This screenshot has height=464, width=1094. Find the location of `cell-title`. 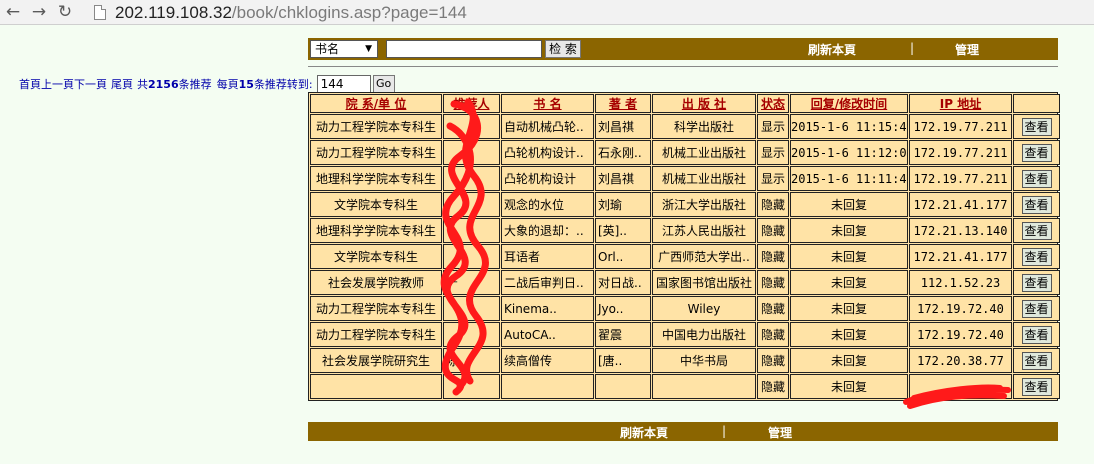

cell-title is located at coordinates (547, 386).